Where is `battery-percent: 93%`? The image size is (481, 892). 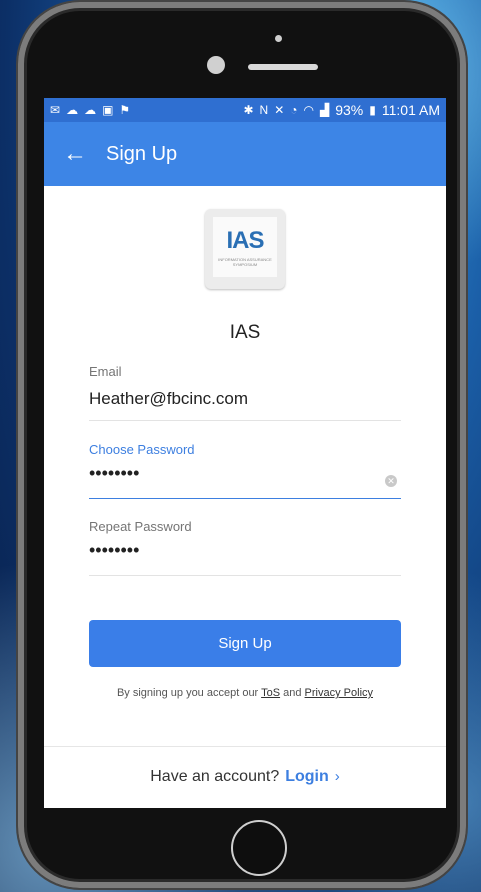 battery-percent: 93% is located at coordinates (349, 110).